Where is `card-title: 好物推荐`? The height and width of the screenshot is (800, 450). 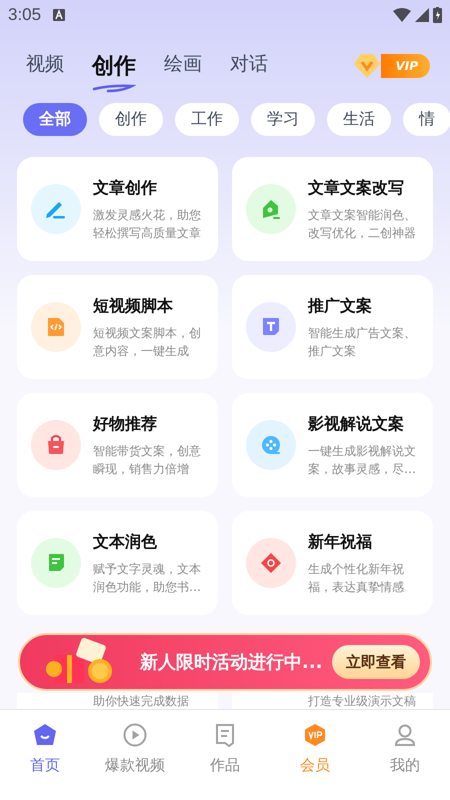 card-title: 好物推荐 is located at coordinates (125, 424).